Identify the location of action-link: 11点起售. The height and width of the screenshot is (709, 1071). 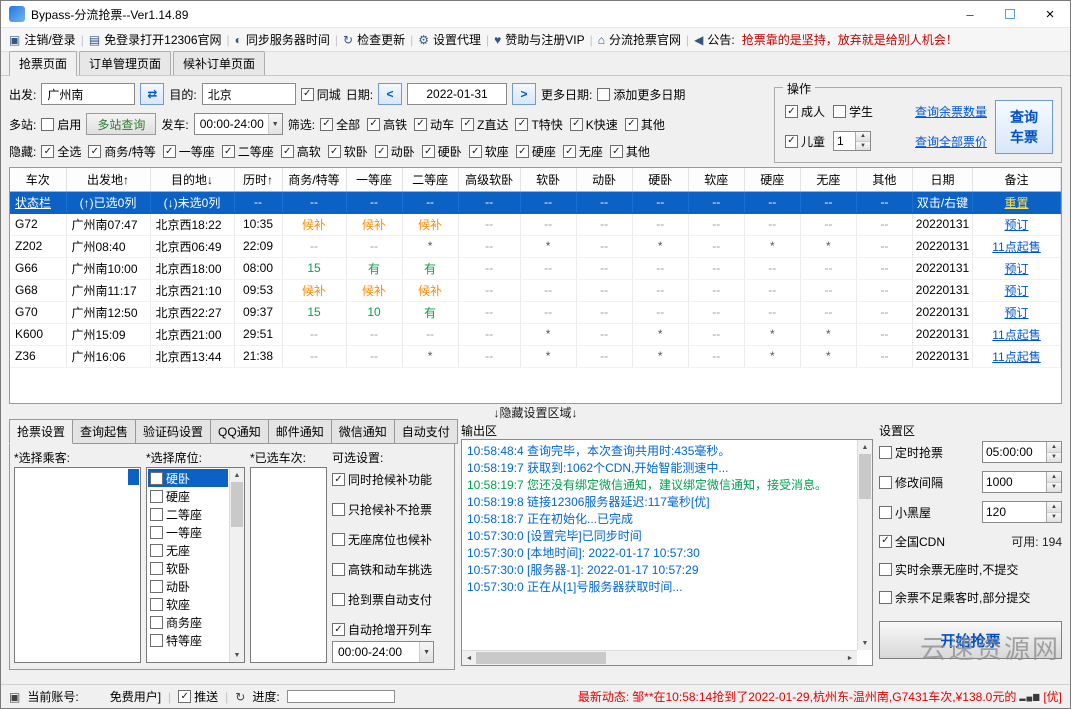
(1016, 357).